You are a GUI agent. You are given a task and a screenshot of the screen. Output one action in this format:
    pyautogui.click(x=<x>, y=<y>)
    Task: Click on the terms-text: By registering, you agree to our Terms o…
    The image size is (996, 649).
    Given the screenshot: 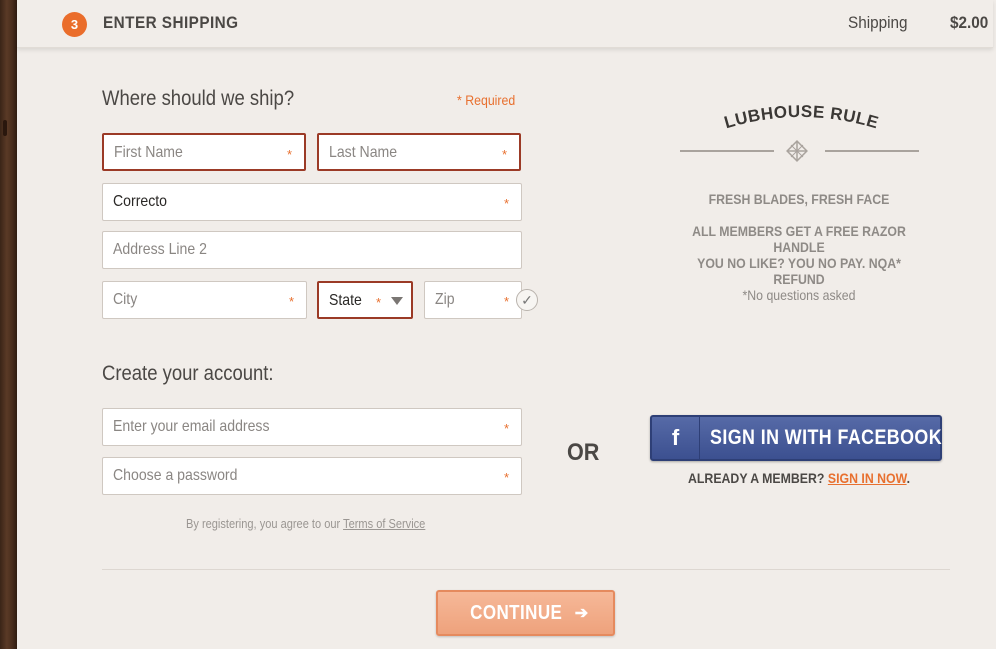 What is the action you would take?
    pyautogui.click(x=305, y=523)
    